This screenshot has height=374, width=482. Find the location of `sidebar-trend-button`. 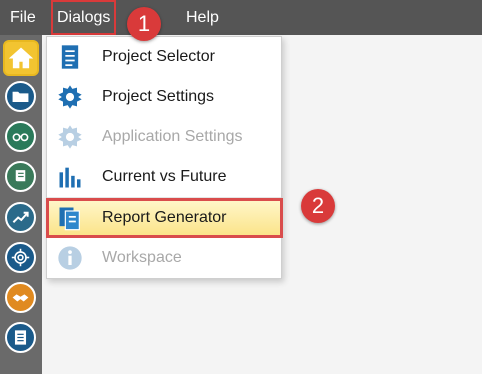

sidebar-trend-button is located at coordinates (20, 217).